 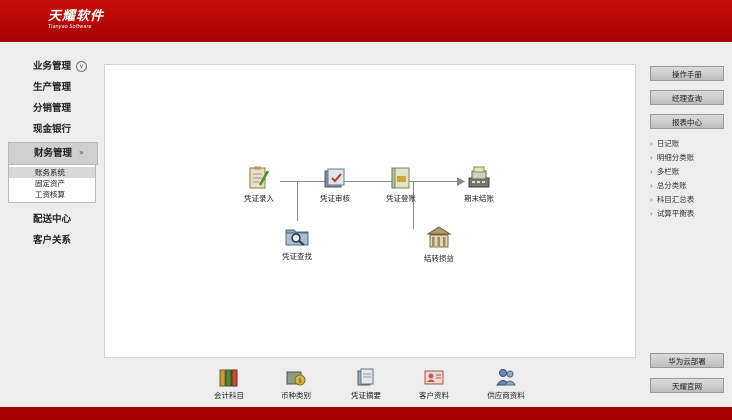 What do you see at coordinates (52, 194) in the screenshot?
I see `submenu-item-payroll: 工资核算` at bounding box center [52, 194].